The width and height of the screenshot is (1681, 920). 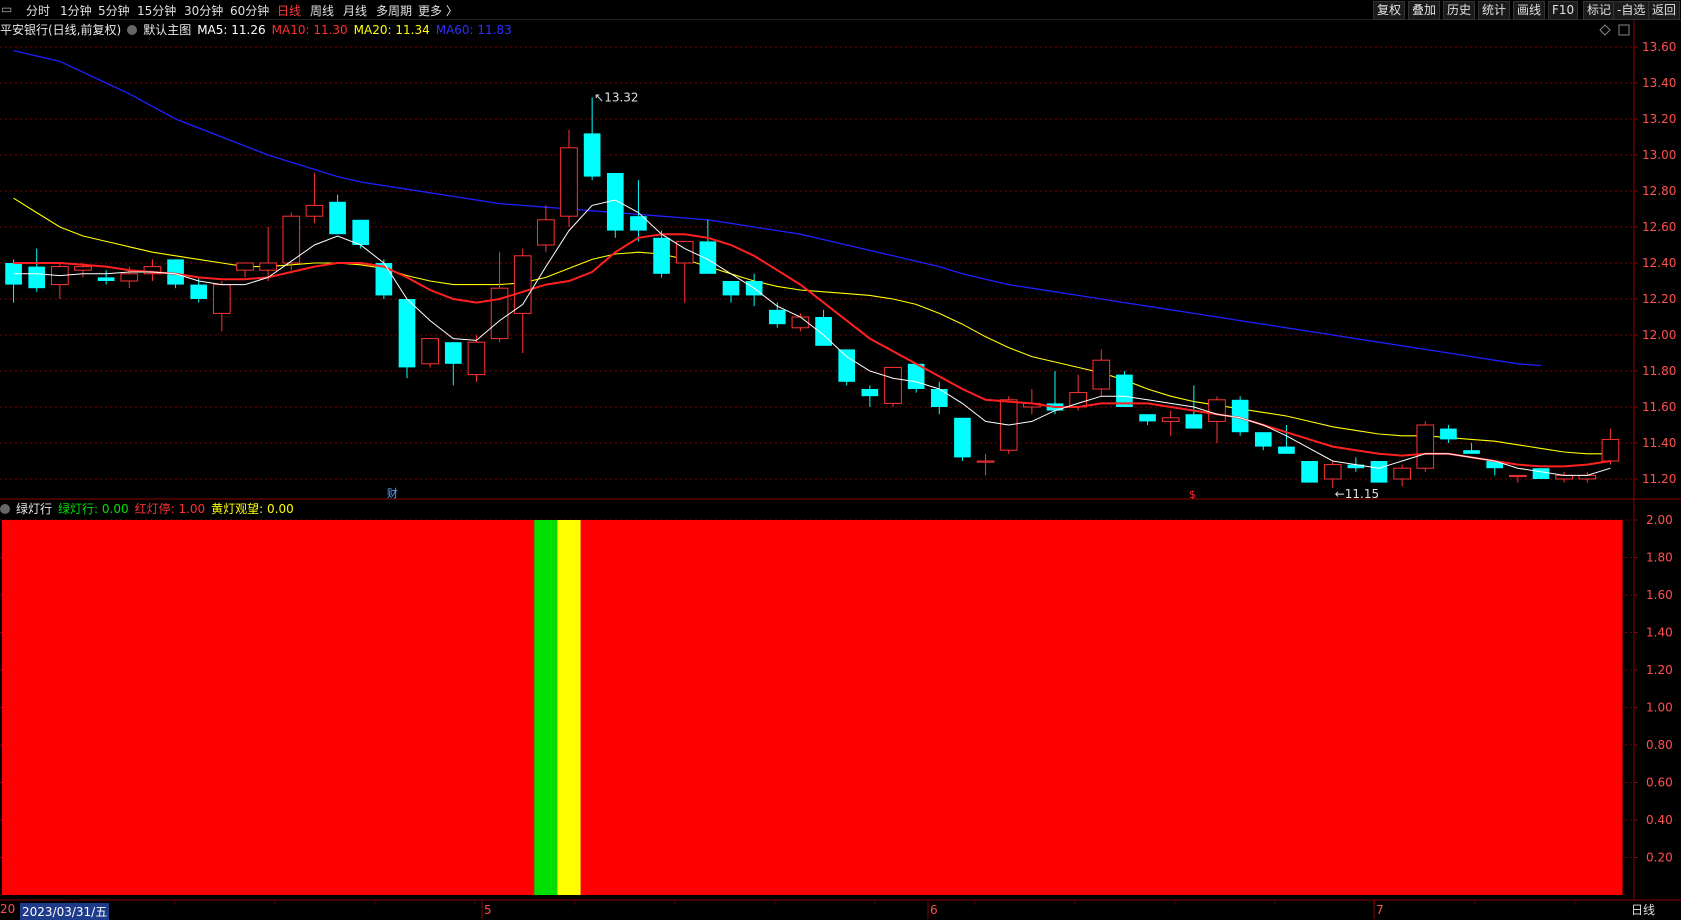 I want to click on low-price-label: ←11.15, so click(x=1357, y=494).